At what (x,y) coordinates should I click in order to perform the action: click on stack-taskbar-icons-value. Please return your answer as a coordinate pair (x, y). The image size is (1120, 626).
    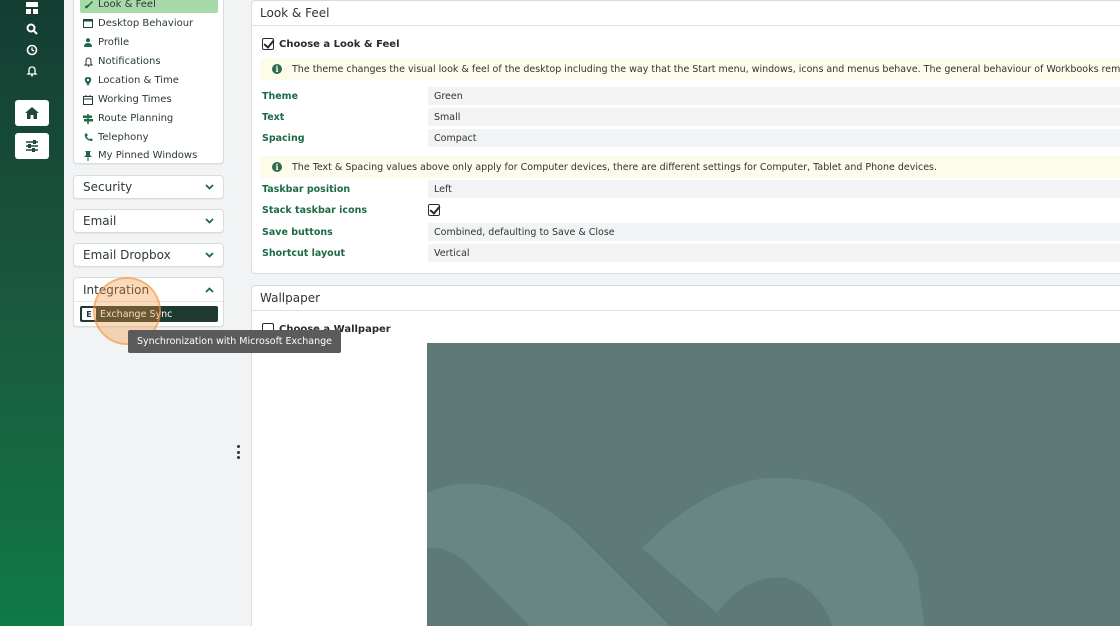
    Looking at the image, I should click on (774, 210).